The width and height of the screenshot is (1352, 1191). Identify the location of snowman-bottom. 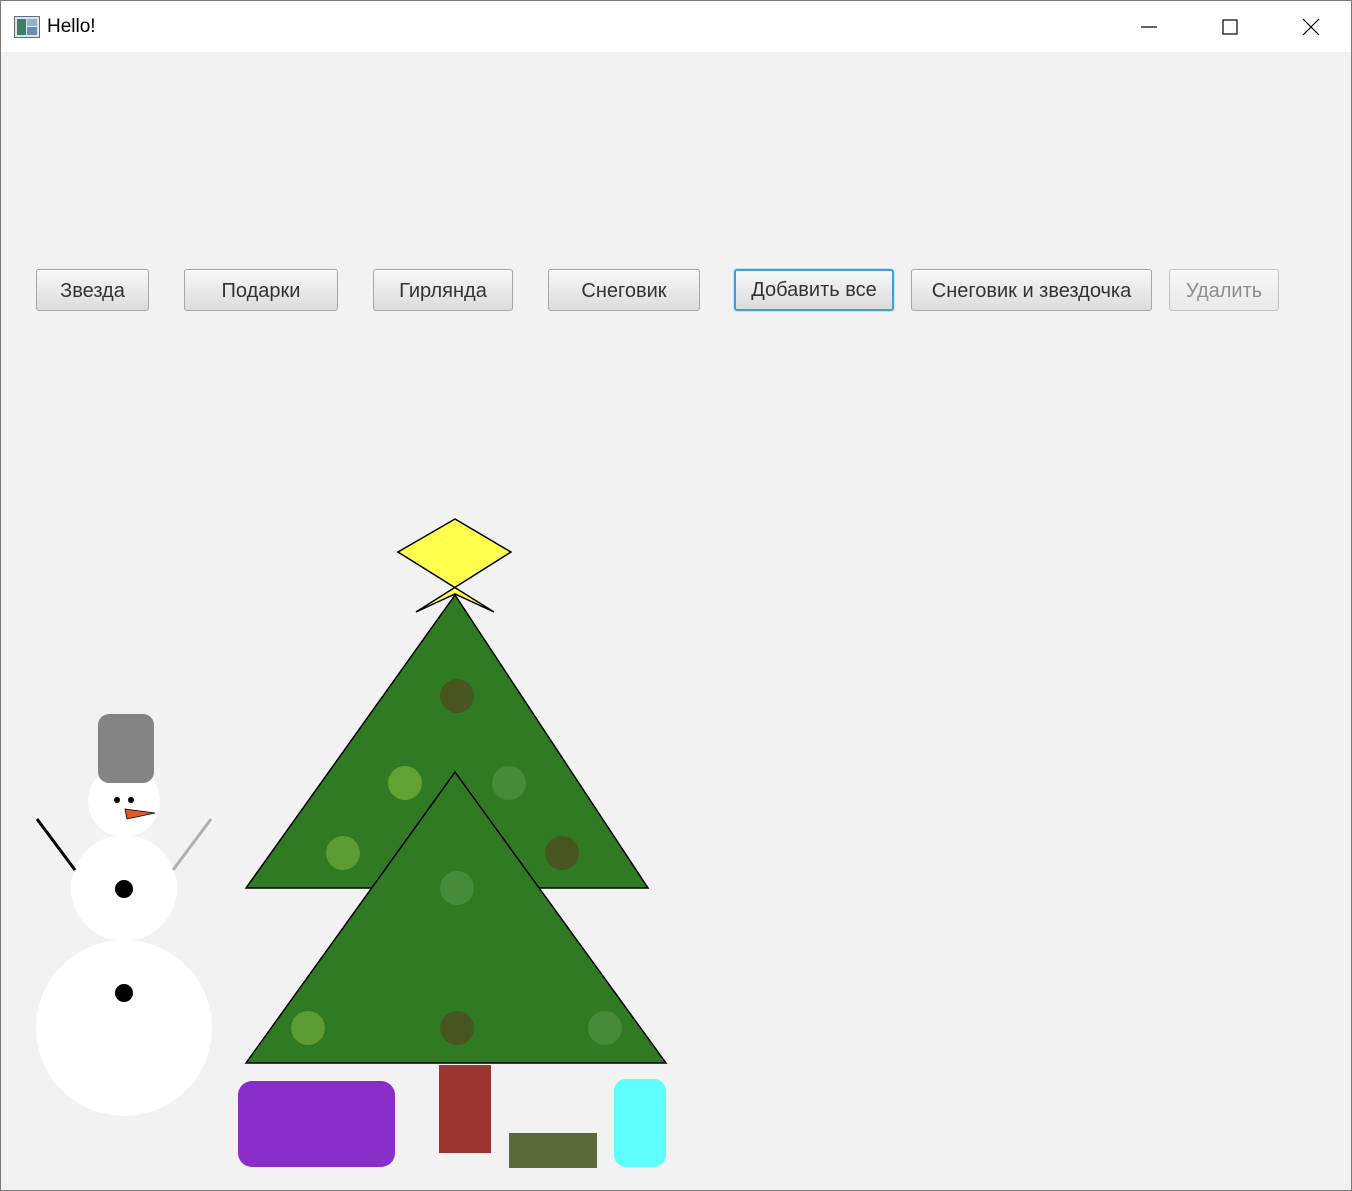
(124, 1028).